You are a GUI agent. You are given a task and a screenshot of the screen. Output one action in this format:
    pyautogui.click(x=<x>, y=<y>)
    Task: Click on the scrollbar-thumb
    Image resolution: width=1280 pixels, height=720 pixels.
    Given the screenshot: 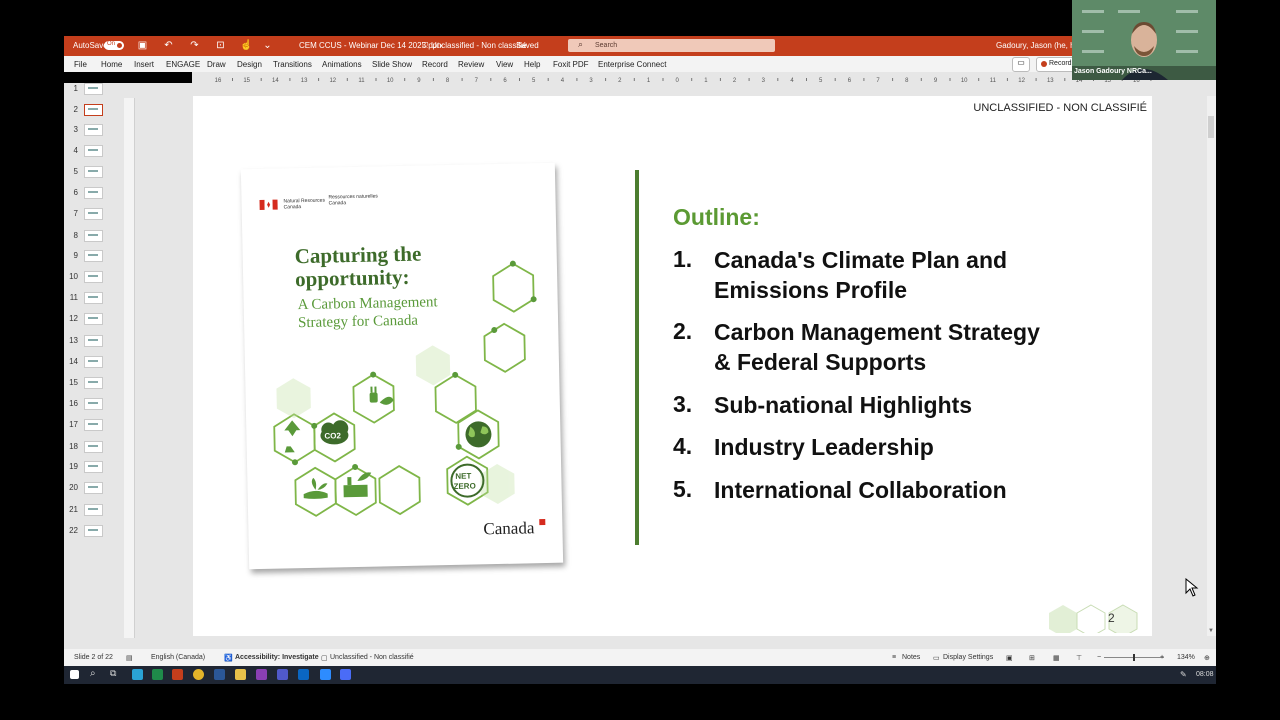 What is the action you would take?
    pyautogui.click(x=1211, y=127)
    